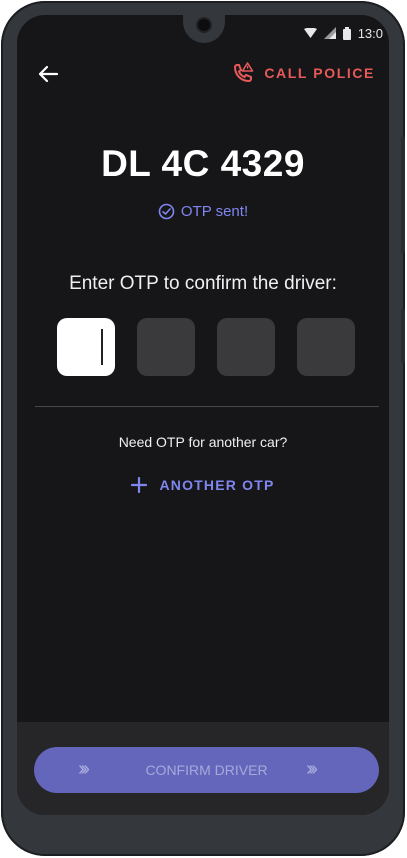 This screenshot has height=858, width=407. Describe the element at coordinates (204, 25) in the screenshot. I see `camera-icon` at that location.